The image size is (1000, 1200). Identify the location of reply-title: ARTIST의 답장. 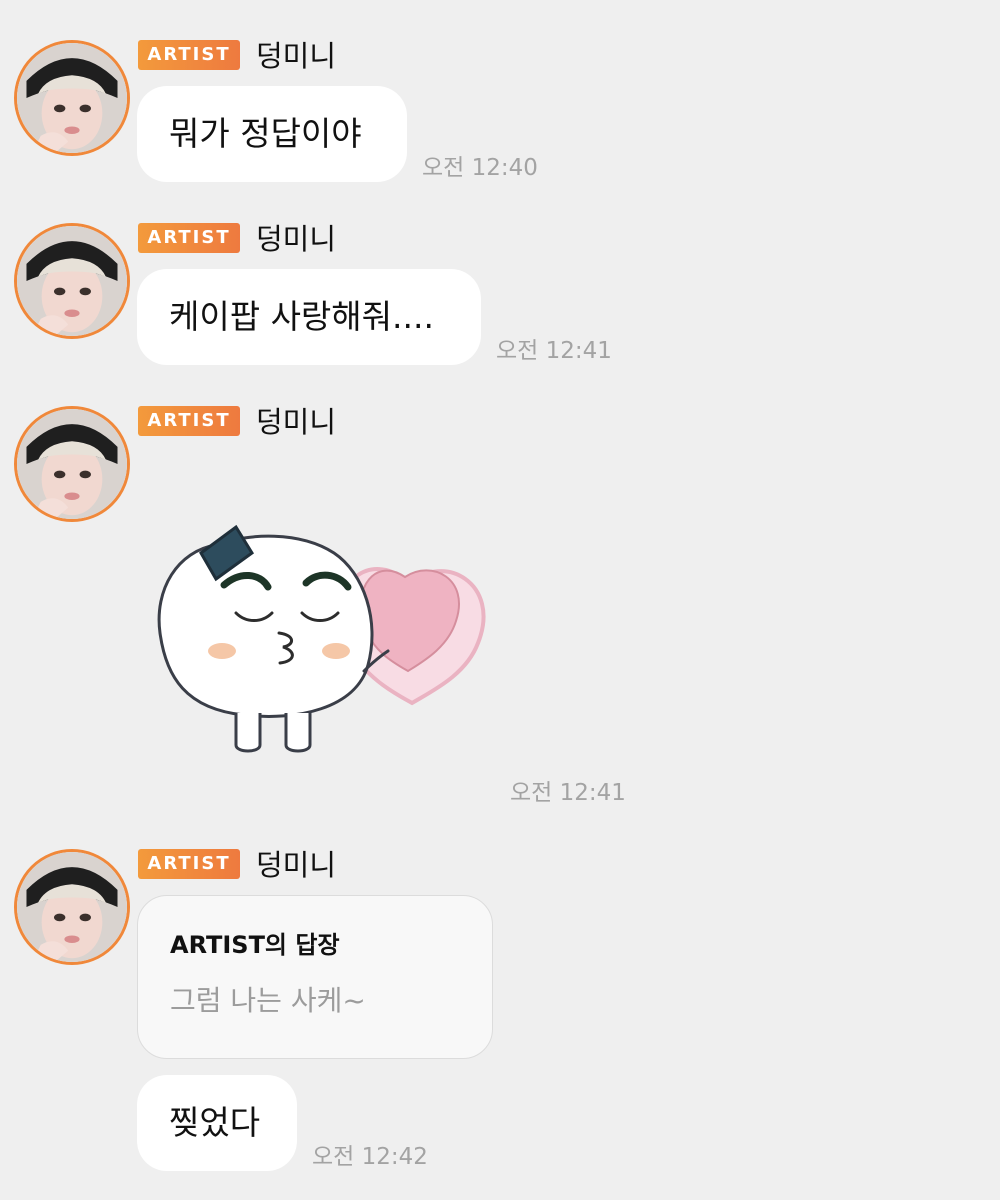
(255, 945).